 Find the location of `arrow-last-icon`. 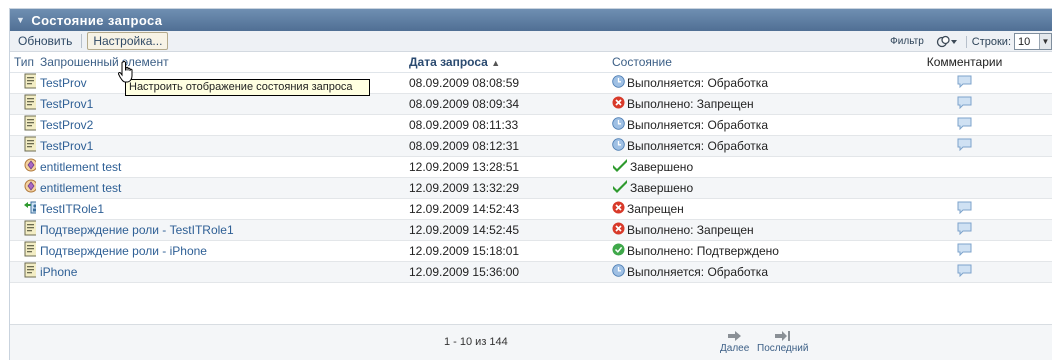

arrow-last-icon is located at coordinates (782, 336).